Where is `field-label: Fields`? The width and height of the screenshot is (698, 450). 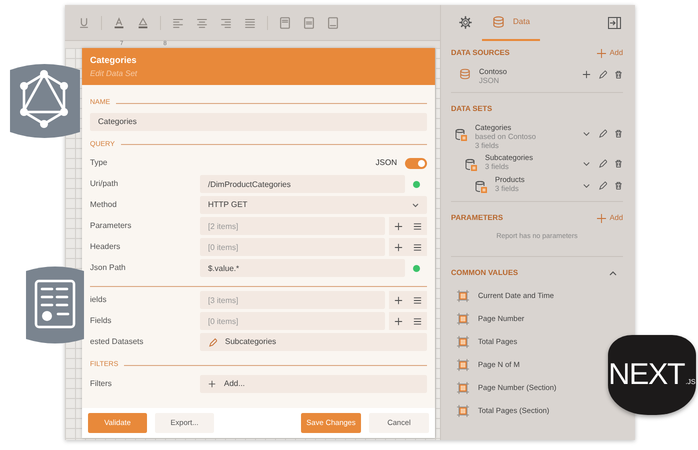
field-label: Fields is located at coordinates (101, 321).